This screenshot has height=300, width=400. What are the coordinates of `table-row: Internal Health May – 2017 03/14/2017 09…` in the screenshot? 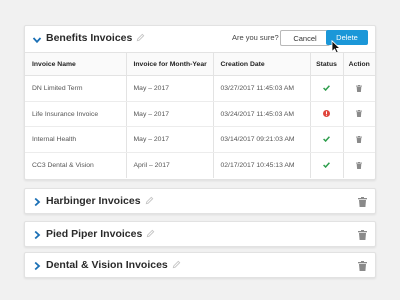 It's located at (200, 140).